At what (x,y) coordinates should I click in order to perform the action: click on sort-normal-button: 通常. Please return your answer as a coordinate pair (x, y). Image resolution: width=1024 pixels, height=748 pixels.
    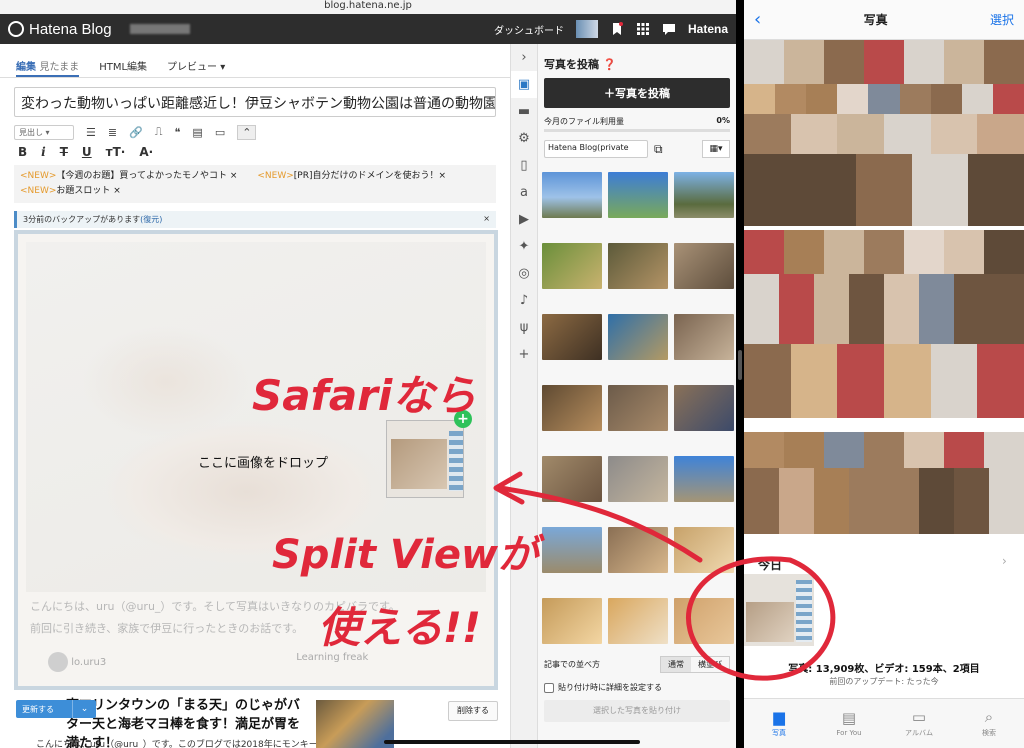
    Looking at the image, I should click on (676, 664).